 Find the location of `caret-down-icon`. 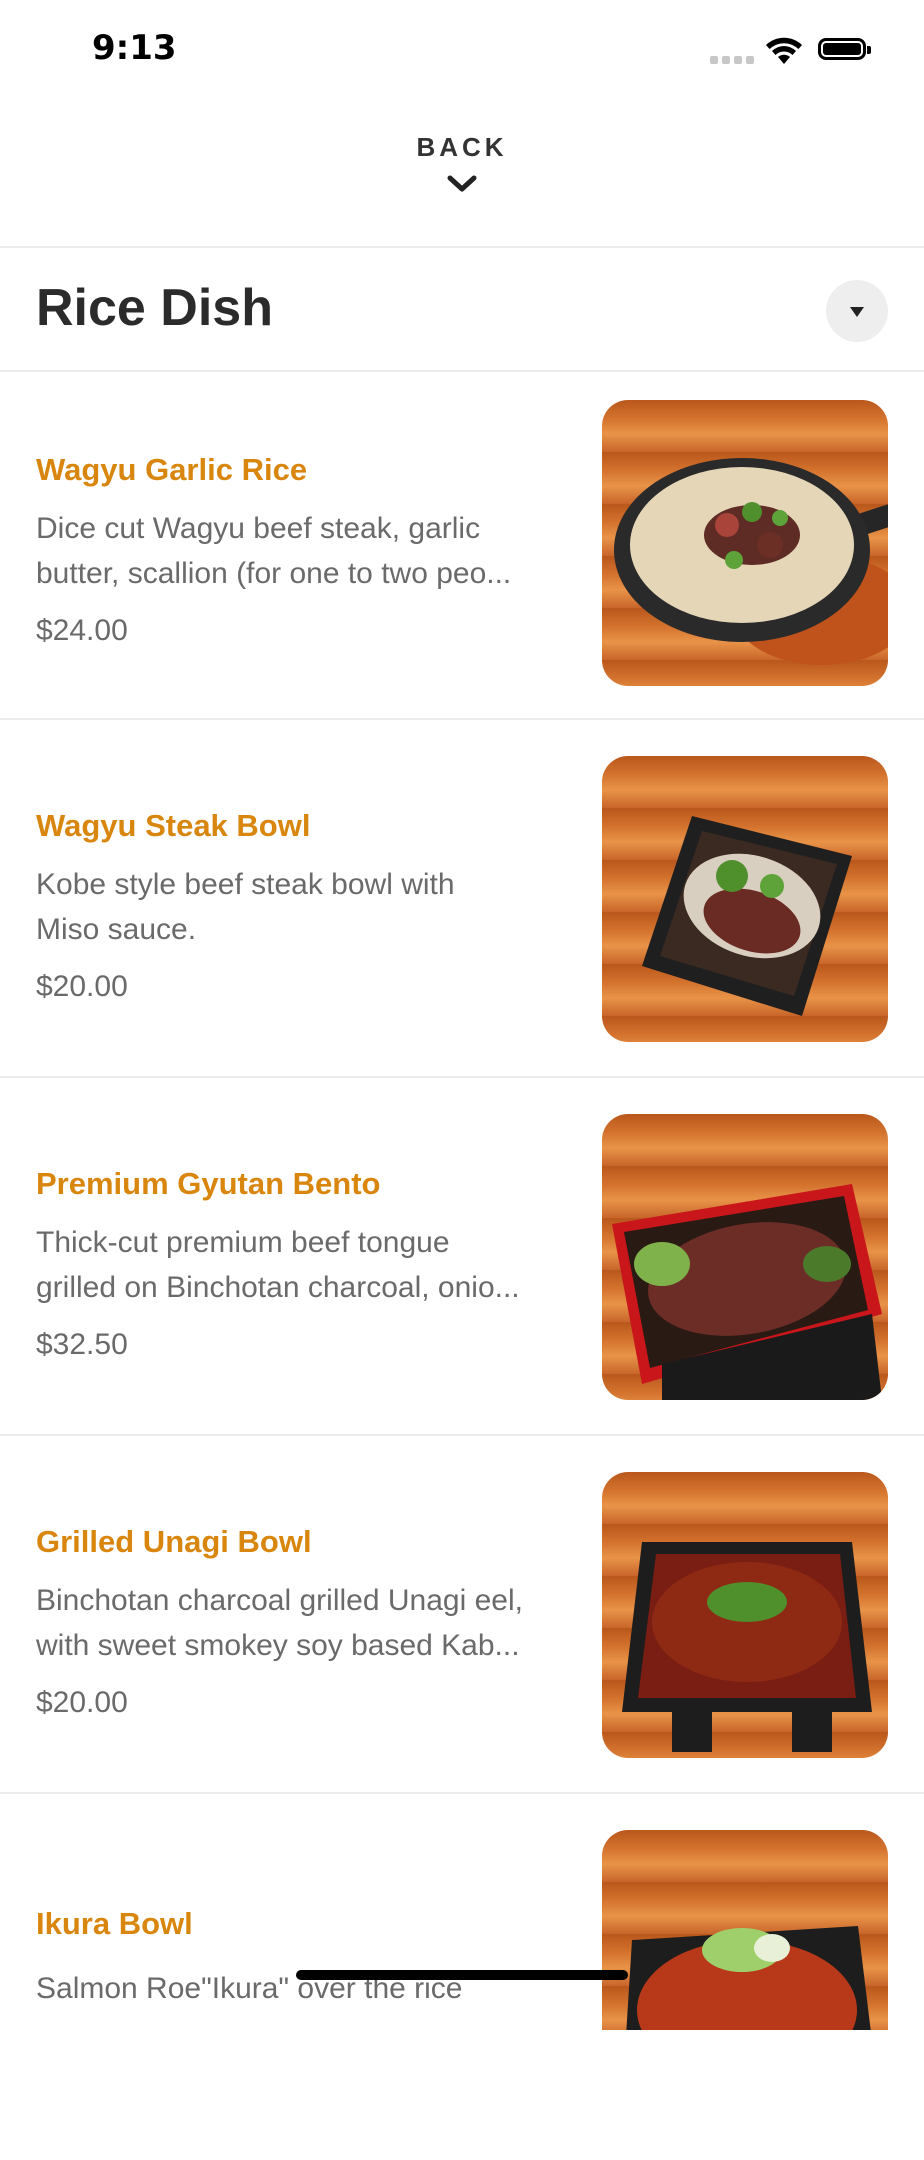

caret-down-icon is located at coordinates (857, 312).